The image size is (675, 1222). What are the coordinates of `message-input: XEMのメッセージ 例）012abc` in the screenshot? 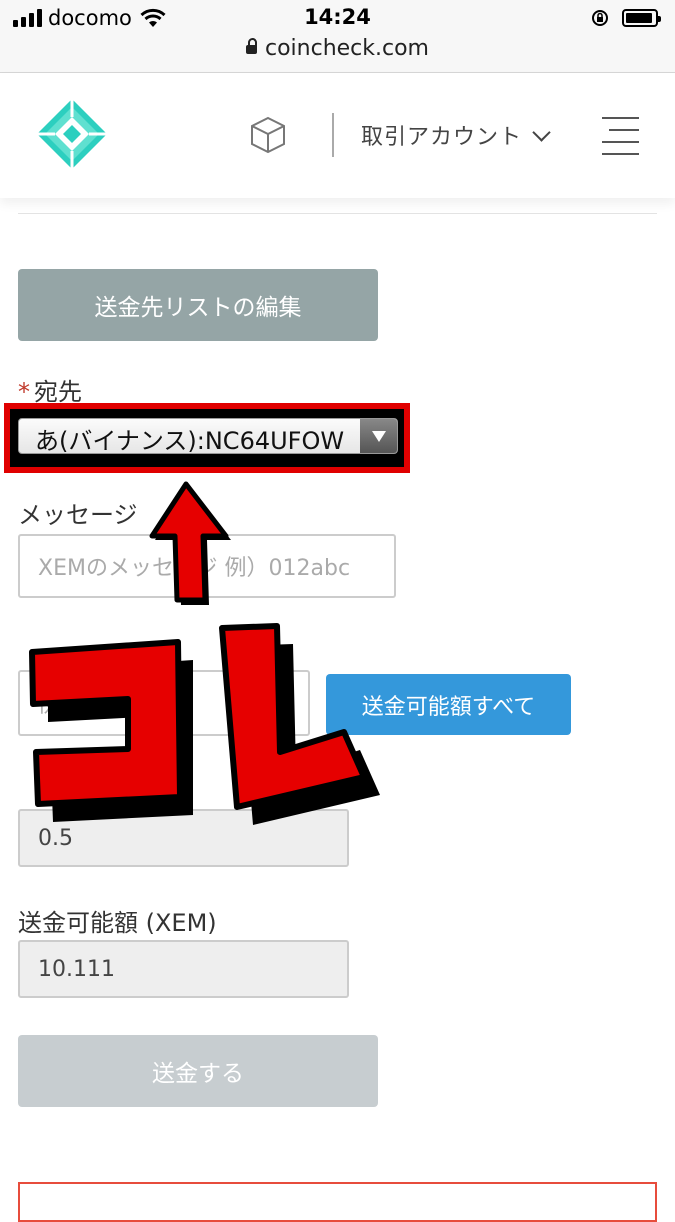 It's located at (207, 566).